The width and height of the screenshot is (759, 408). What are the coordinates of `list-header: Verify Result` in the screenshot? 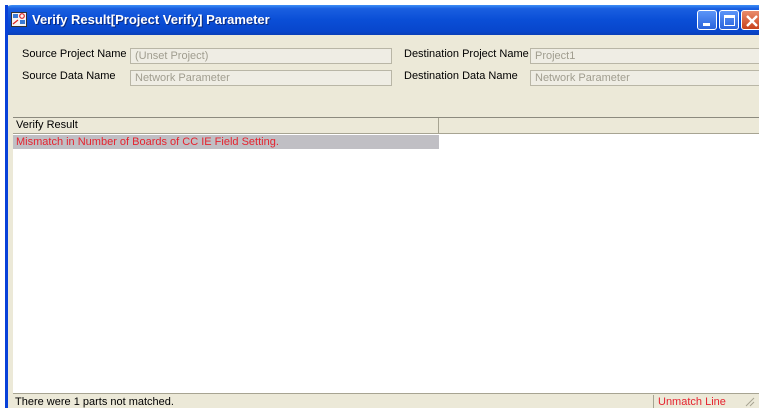 It's located at (386, 126).